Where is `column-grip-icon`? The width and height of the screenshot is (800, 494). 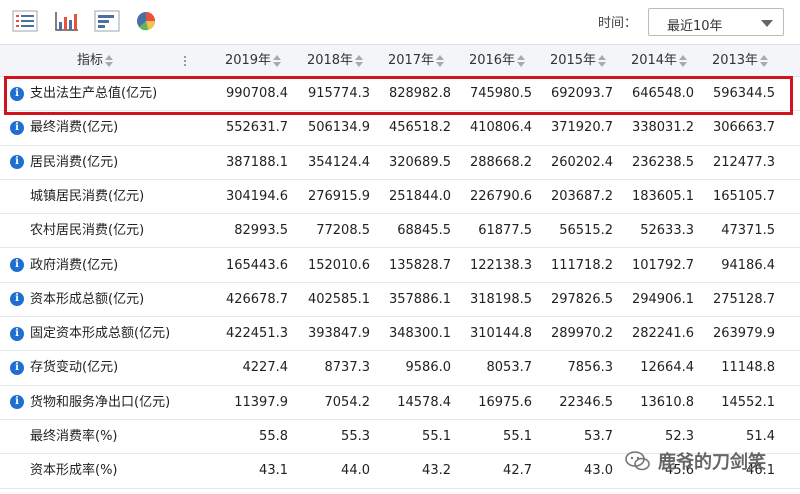
column-grip-icon is located at coordinates (189, 61).